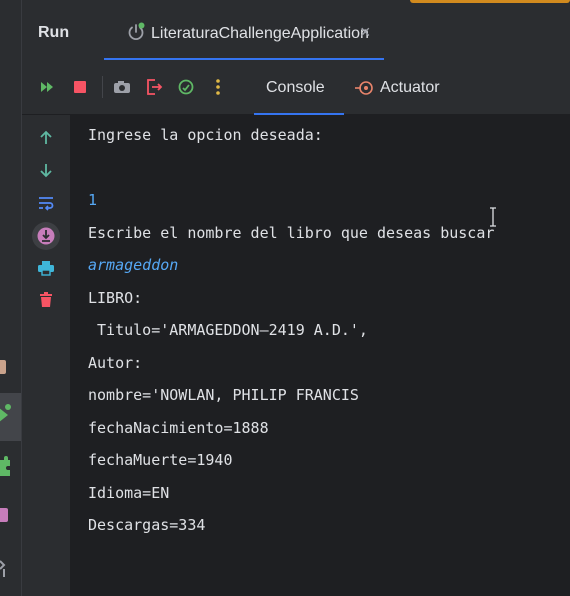 The width and height of the screenshot is (570, 596). Describe the element at coordinates (490, 1) in the screenshot. I see `top-orange-indicator` at that location.